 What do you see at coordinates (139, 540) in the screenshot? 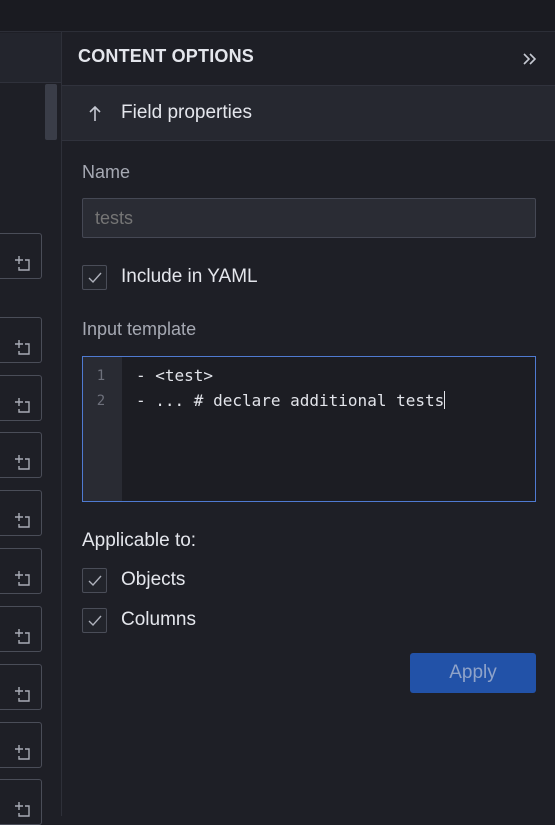
I see `applicable-to-heading: Applicable to:` at bounding box center [139, 540].